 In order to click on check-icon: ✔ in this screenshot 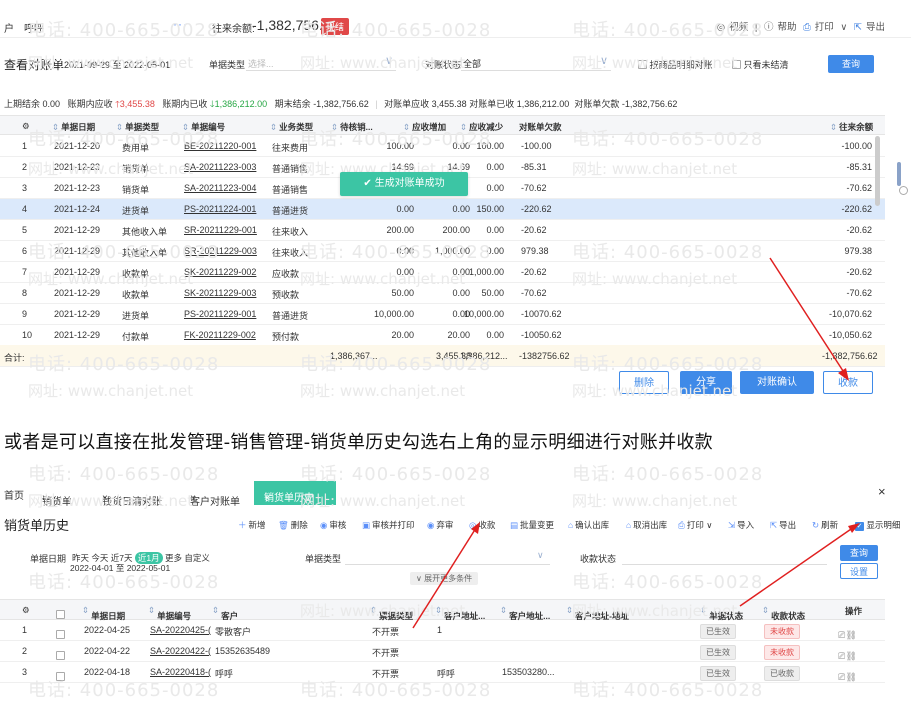, I will do `click(367, 183)`.